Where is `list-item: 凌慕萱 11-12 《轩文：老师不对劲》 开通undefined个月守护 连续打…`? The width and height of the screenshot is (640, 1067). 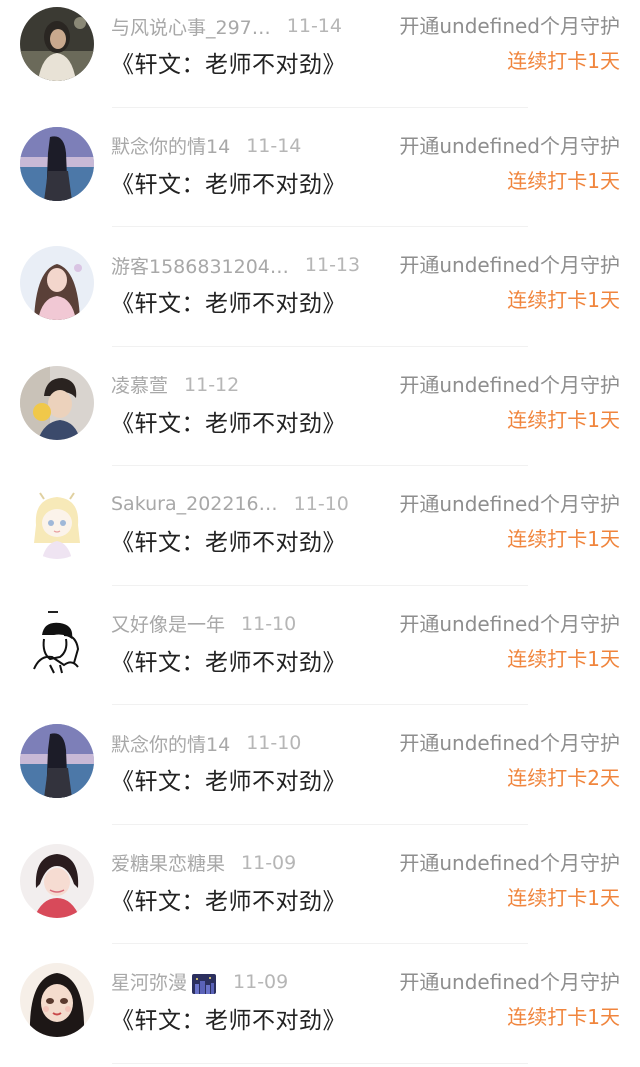 list-item: 凌慕萱 11-12 《轩文：老师不对劲》 开通undefined个月守护 连续打… is located at coordinates (320, 406).